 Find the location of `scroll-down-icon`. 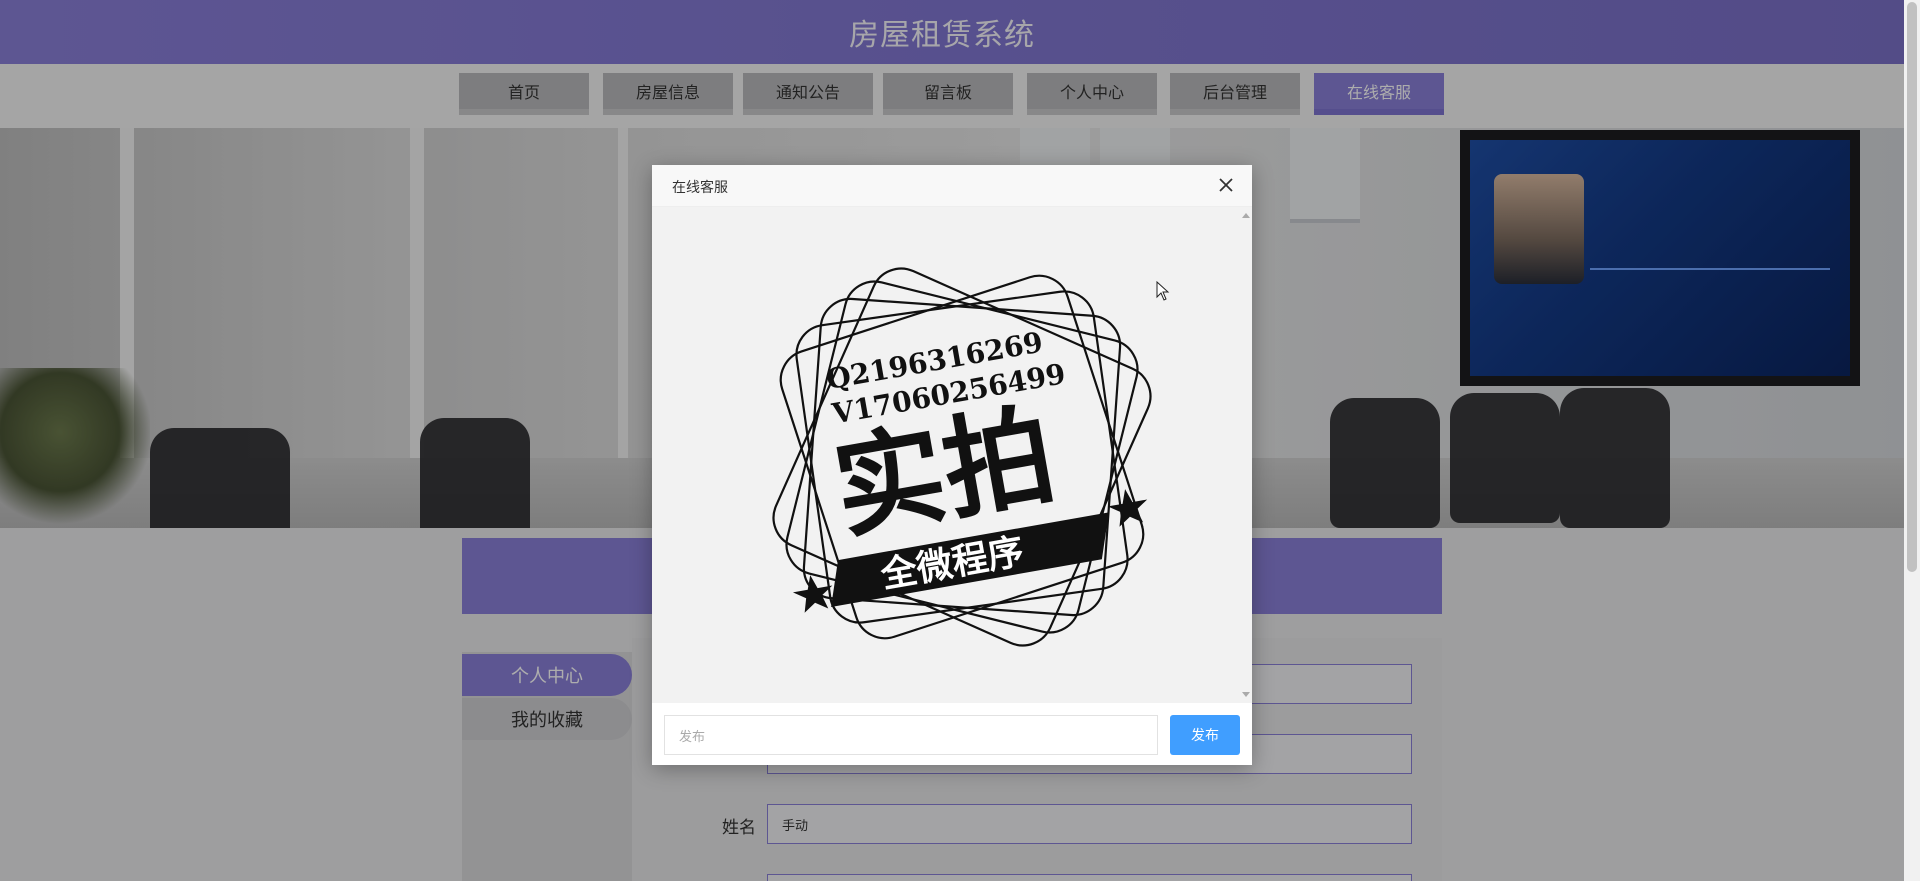

scroll-down-icon is located at coordinates (1246, 694).